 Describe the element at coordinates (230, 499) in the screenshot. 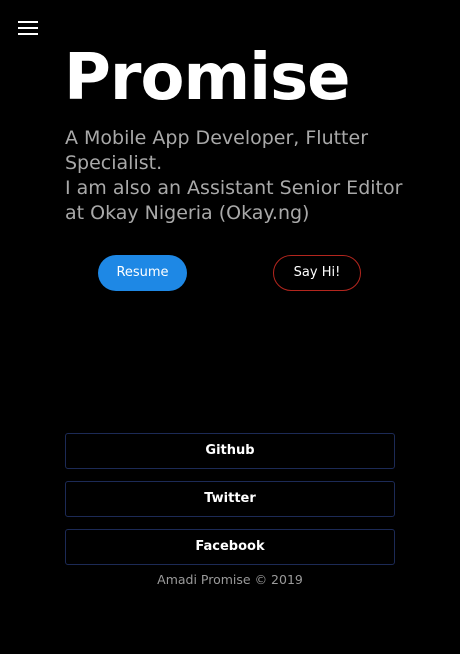

I see `twitter-link: Twitter` at that location.